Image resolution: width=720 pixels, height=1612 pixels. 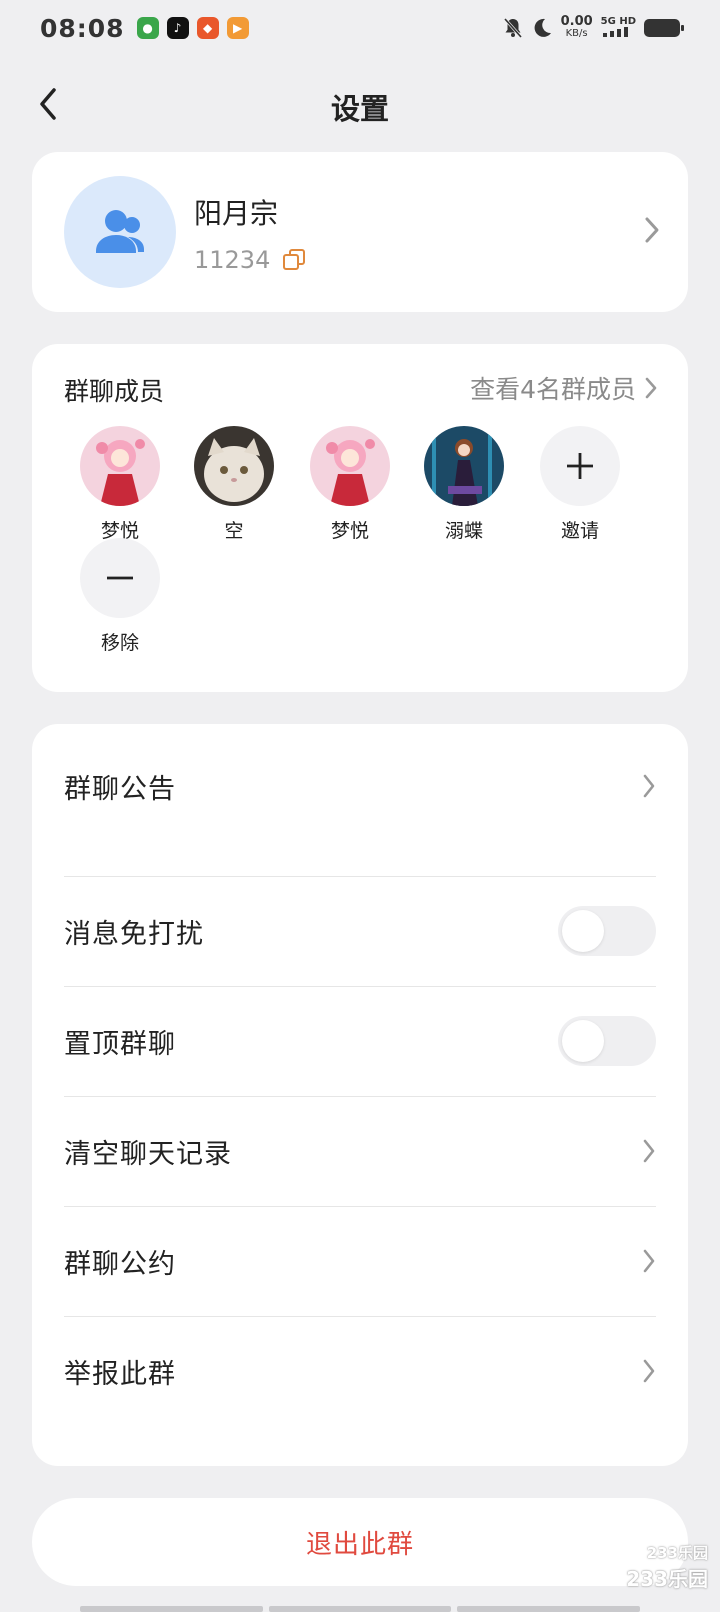 I want to click on dancer-avatar, so click(x=464, y=466).